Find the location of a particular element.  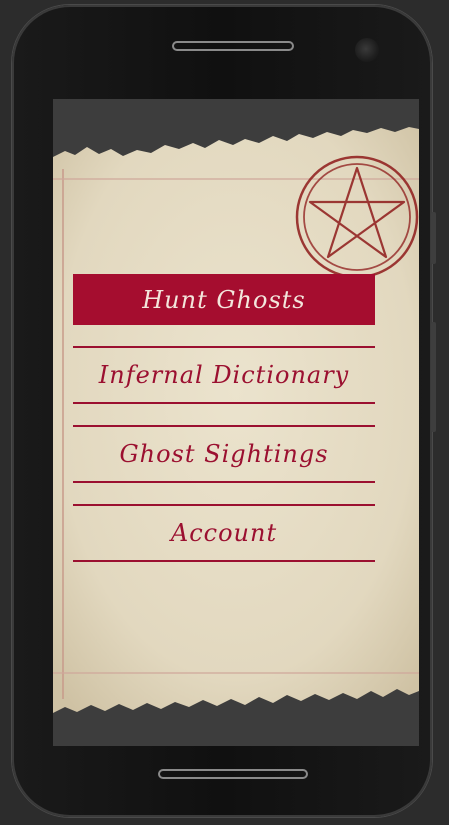

home-indicator is located at coordinates (233, 774).